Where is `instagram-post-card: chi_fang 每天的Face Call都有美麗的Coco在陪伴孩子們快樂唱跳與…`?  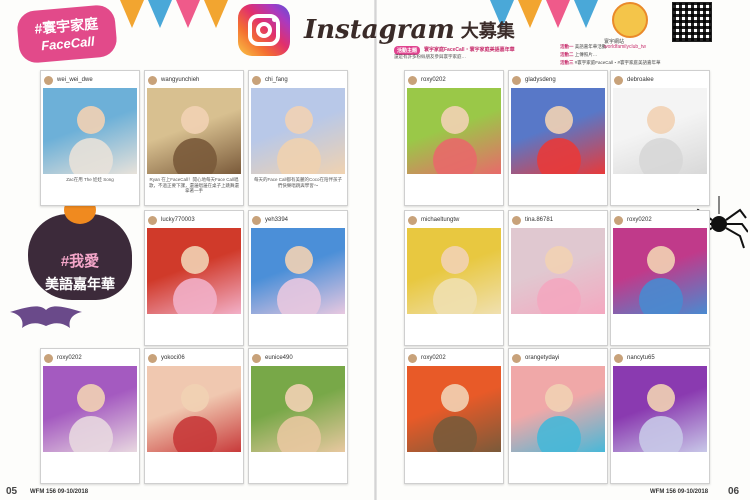
instagram-post-card: chi_fang 每天的Face Call都有美麗的Coco在陪伴孩子們快樂唱跳與… is located at coordinates (298, 138).